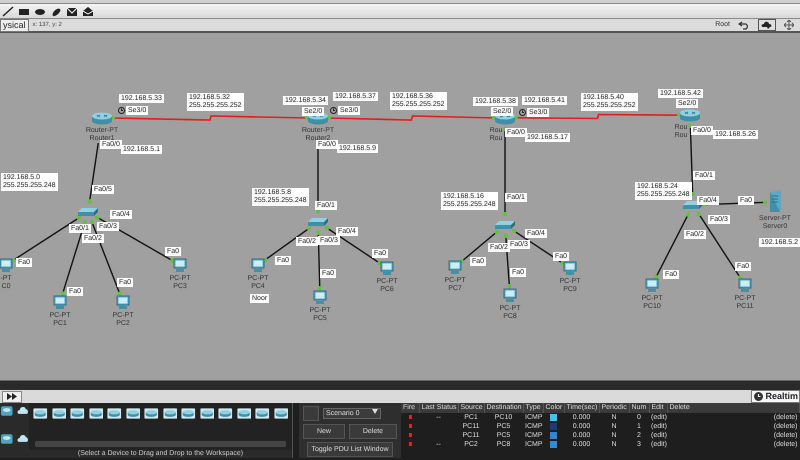 Image resolution: width=800 pixels, height=460 pixels. I want to click on envelope-icon, so click(72, 11).